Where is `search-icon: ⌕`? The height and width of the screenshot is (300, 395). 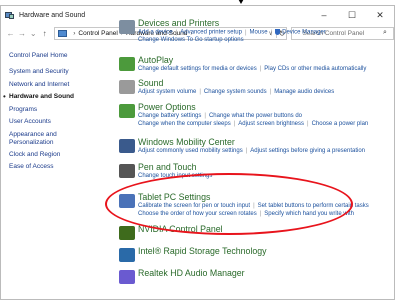 search-icon: ⌕ is located at coordinates (388, 33).